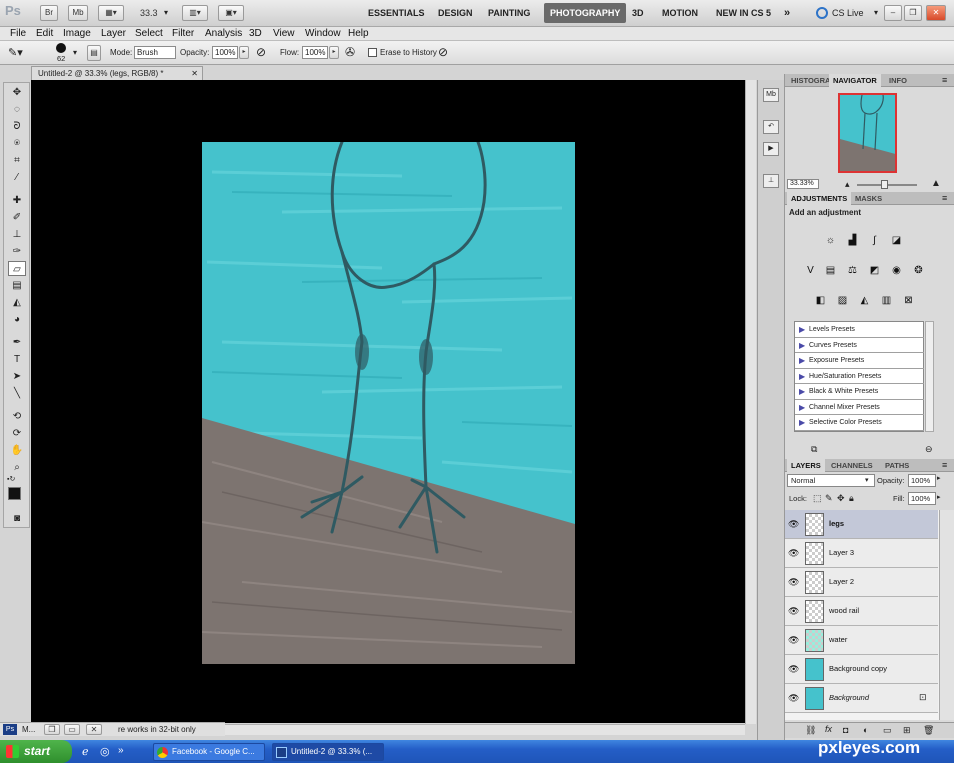 The image size is (954, 763). What do you see at coordinates (803, 184) in the screenshot?
I see `navigator-zoom-input: 33.33%` at bounding box center [803, 184].